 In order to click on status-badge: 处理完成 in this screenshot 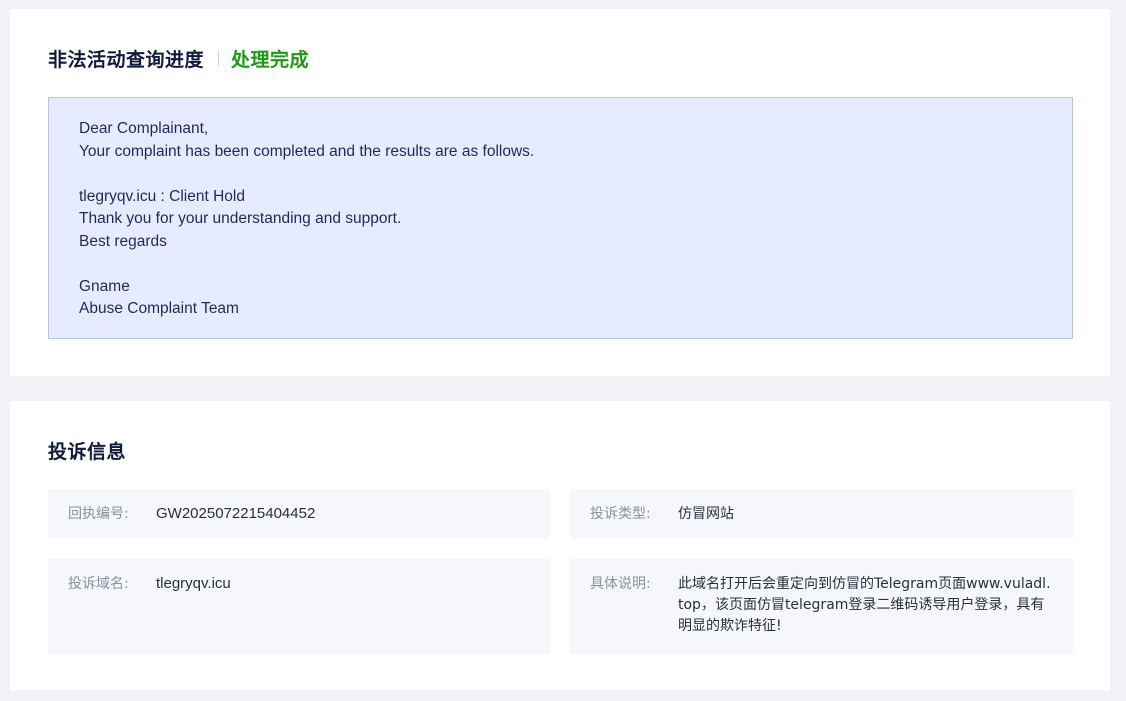, I will do `click(270, 59)`.